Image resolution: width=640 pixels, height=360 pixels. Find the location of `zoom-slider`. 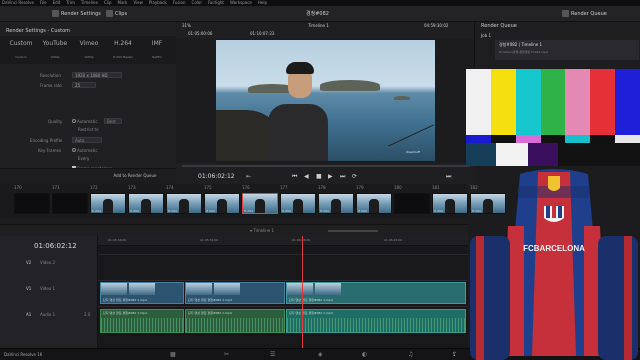

zoom-slider is located at coordinates (353, 231).